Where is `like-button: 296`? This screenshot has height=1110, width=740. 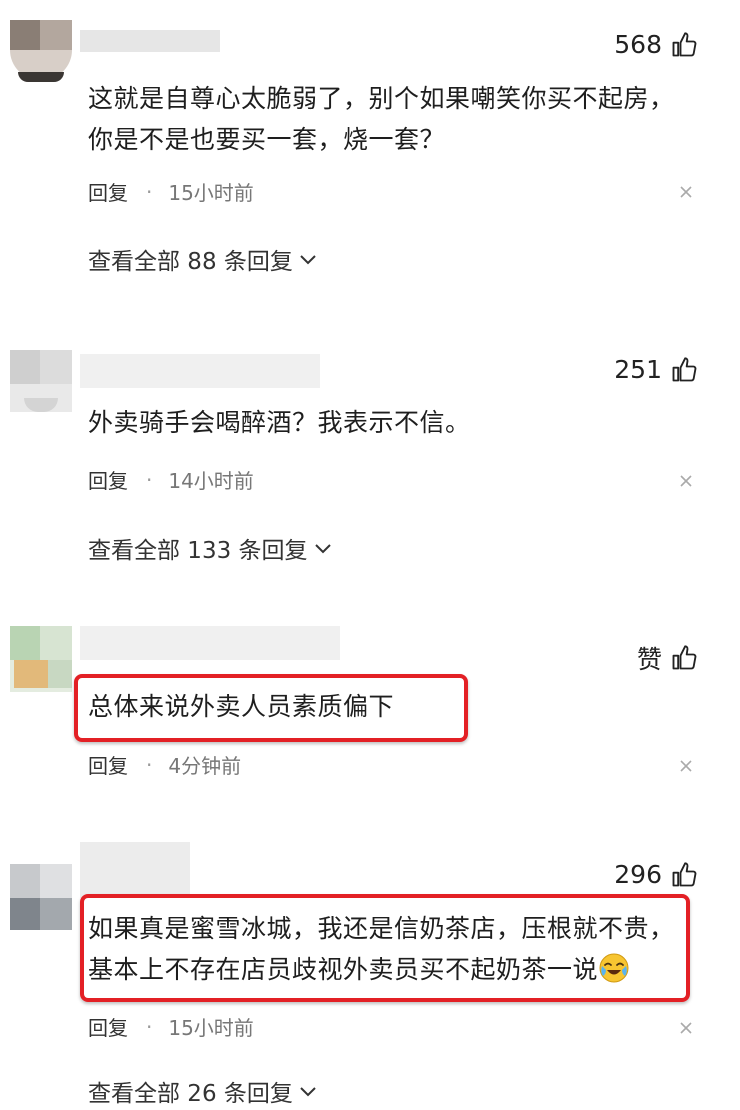
like-button: 296 is located at coordinates (656, 874).